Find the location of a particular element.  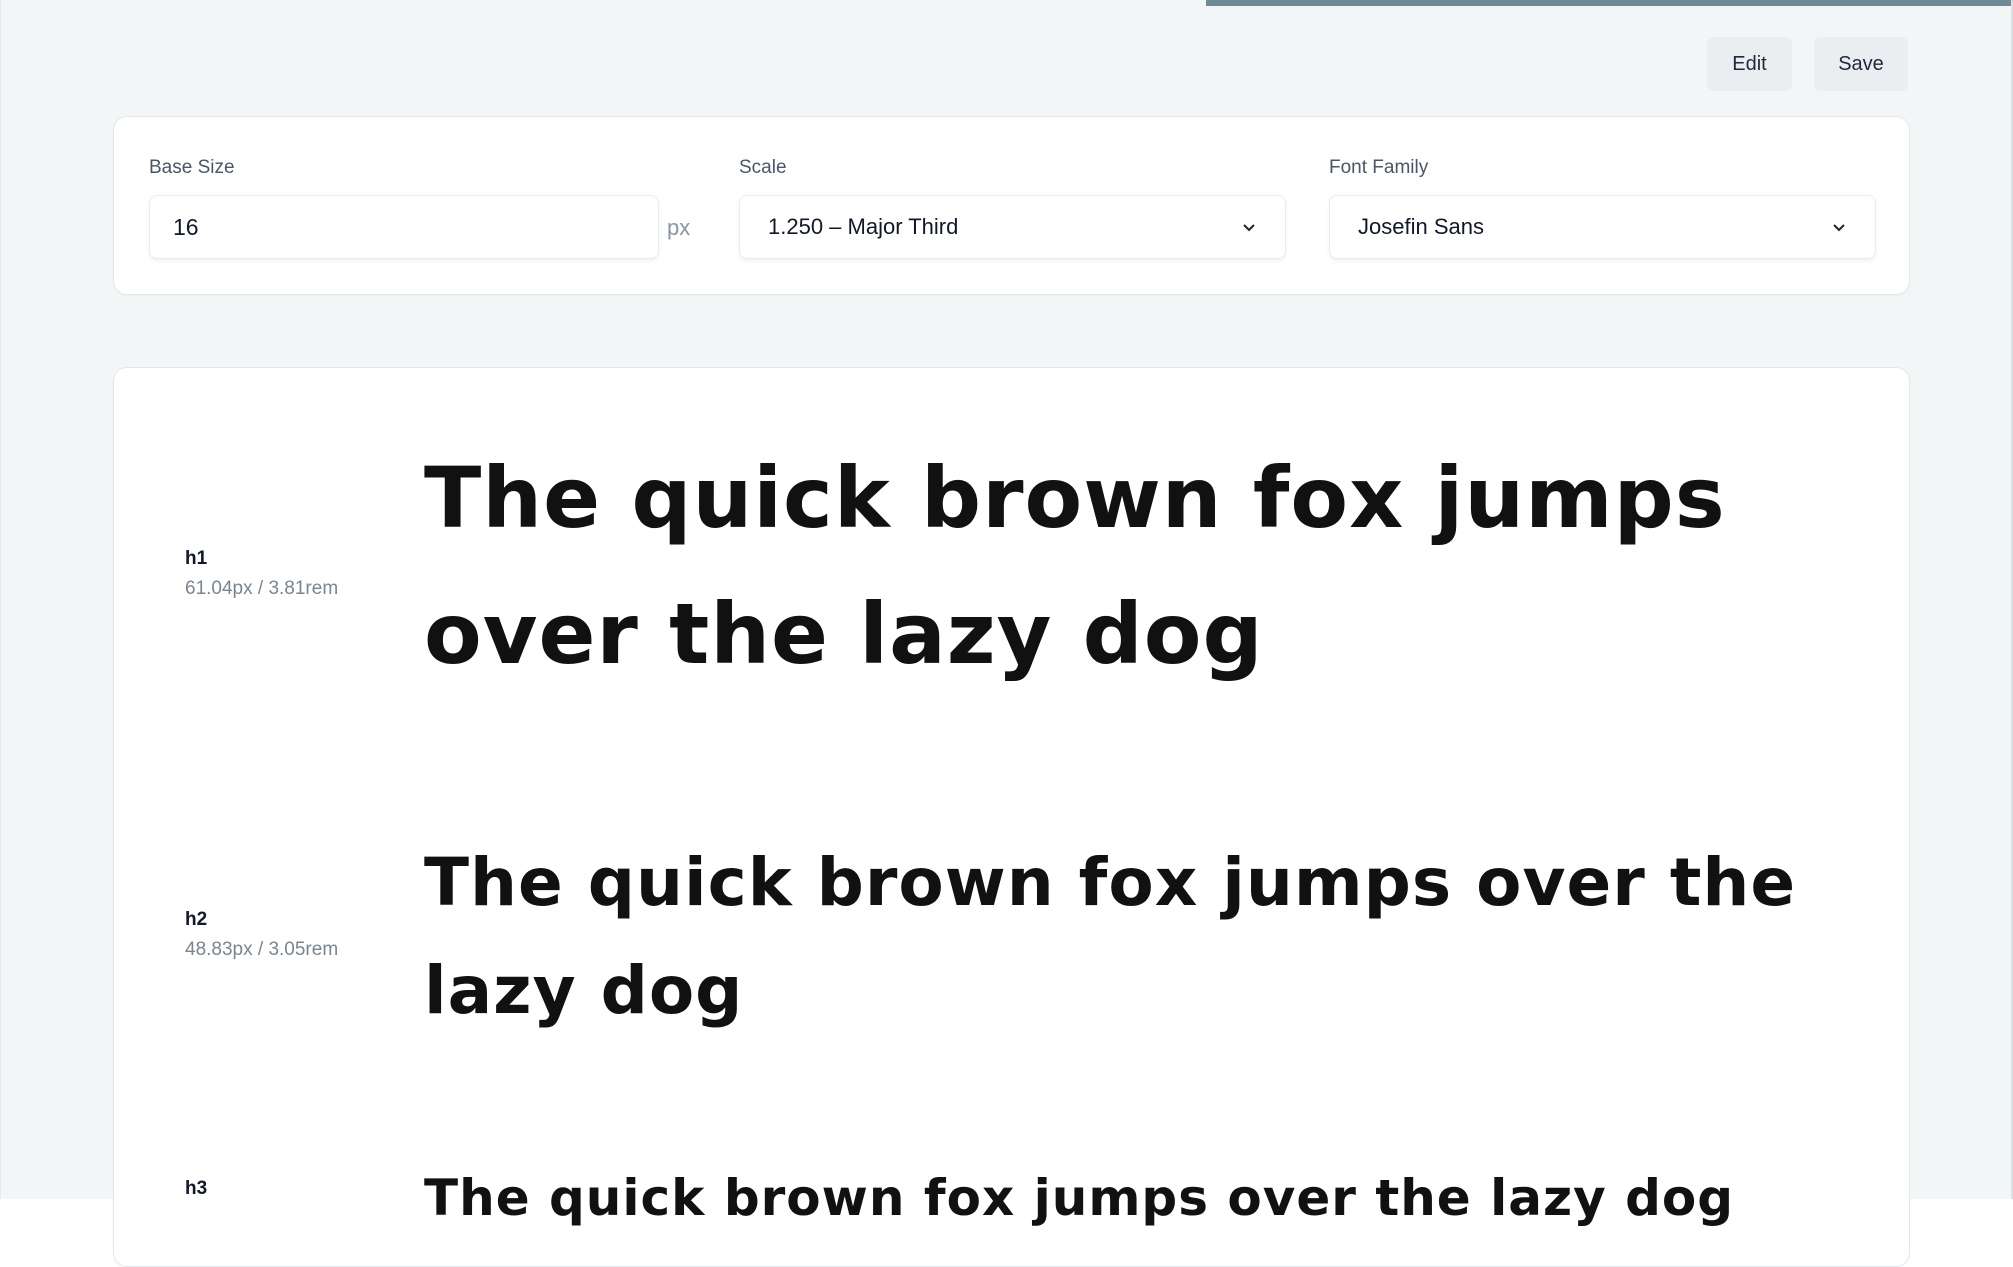

h1-tag: h1 is located at coordinates (196, 558).